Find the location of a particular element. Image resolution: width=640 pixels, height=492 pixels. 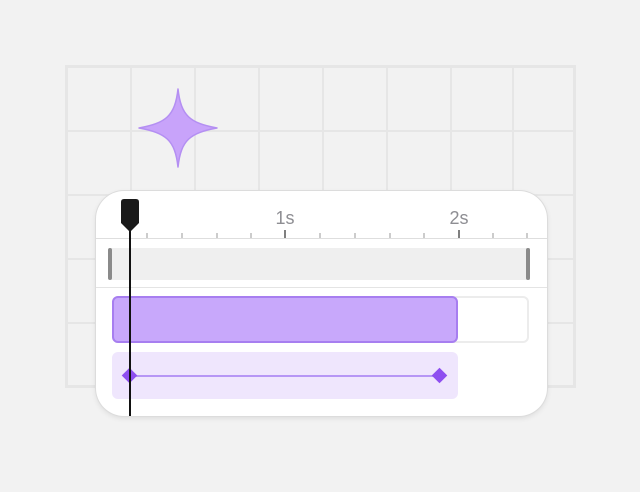

time-ruler is located at coordinates (321, 221).